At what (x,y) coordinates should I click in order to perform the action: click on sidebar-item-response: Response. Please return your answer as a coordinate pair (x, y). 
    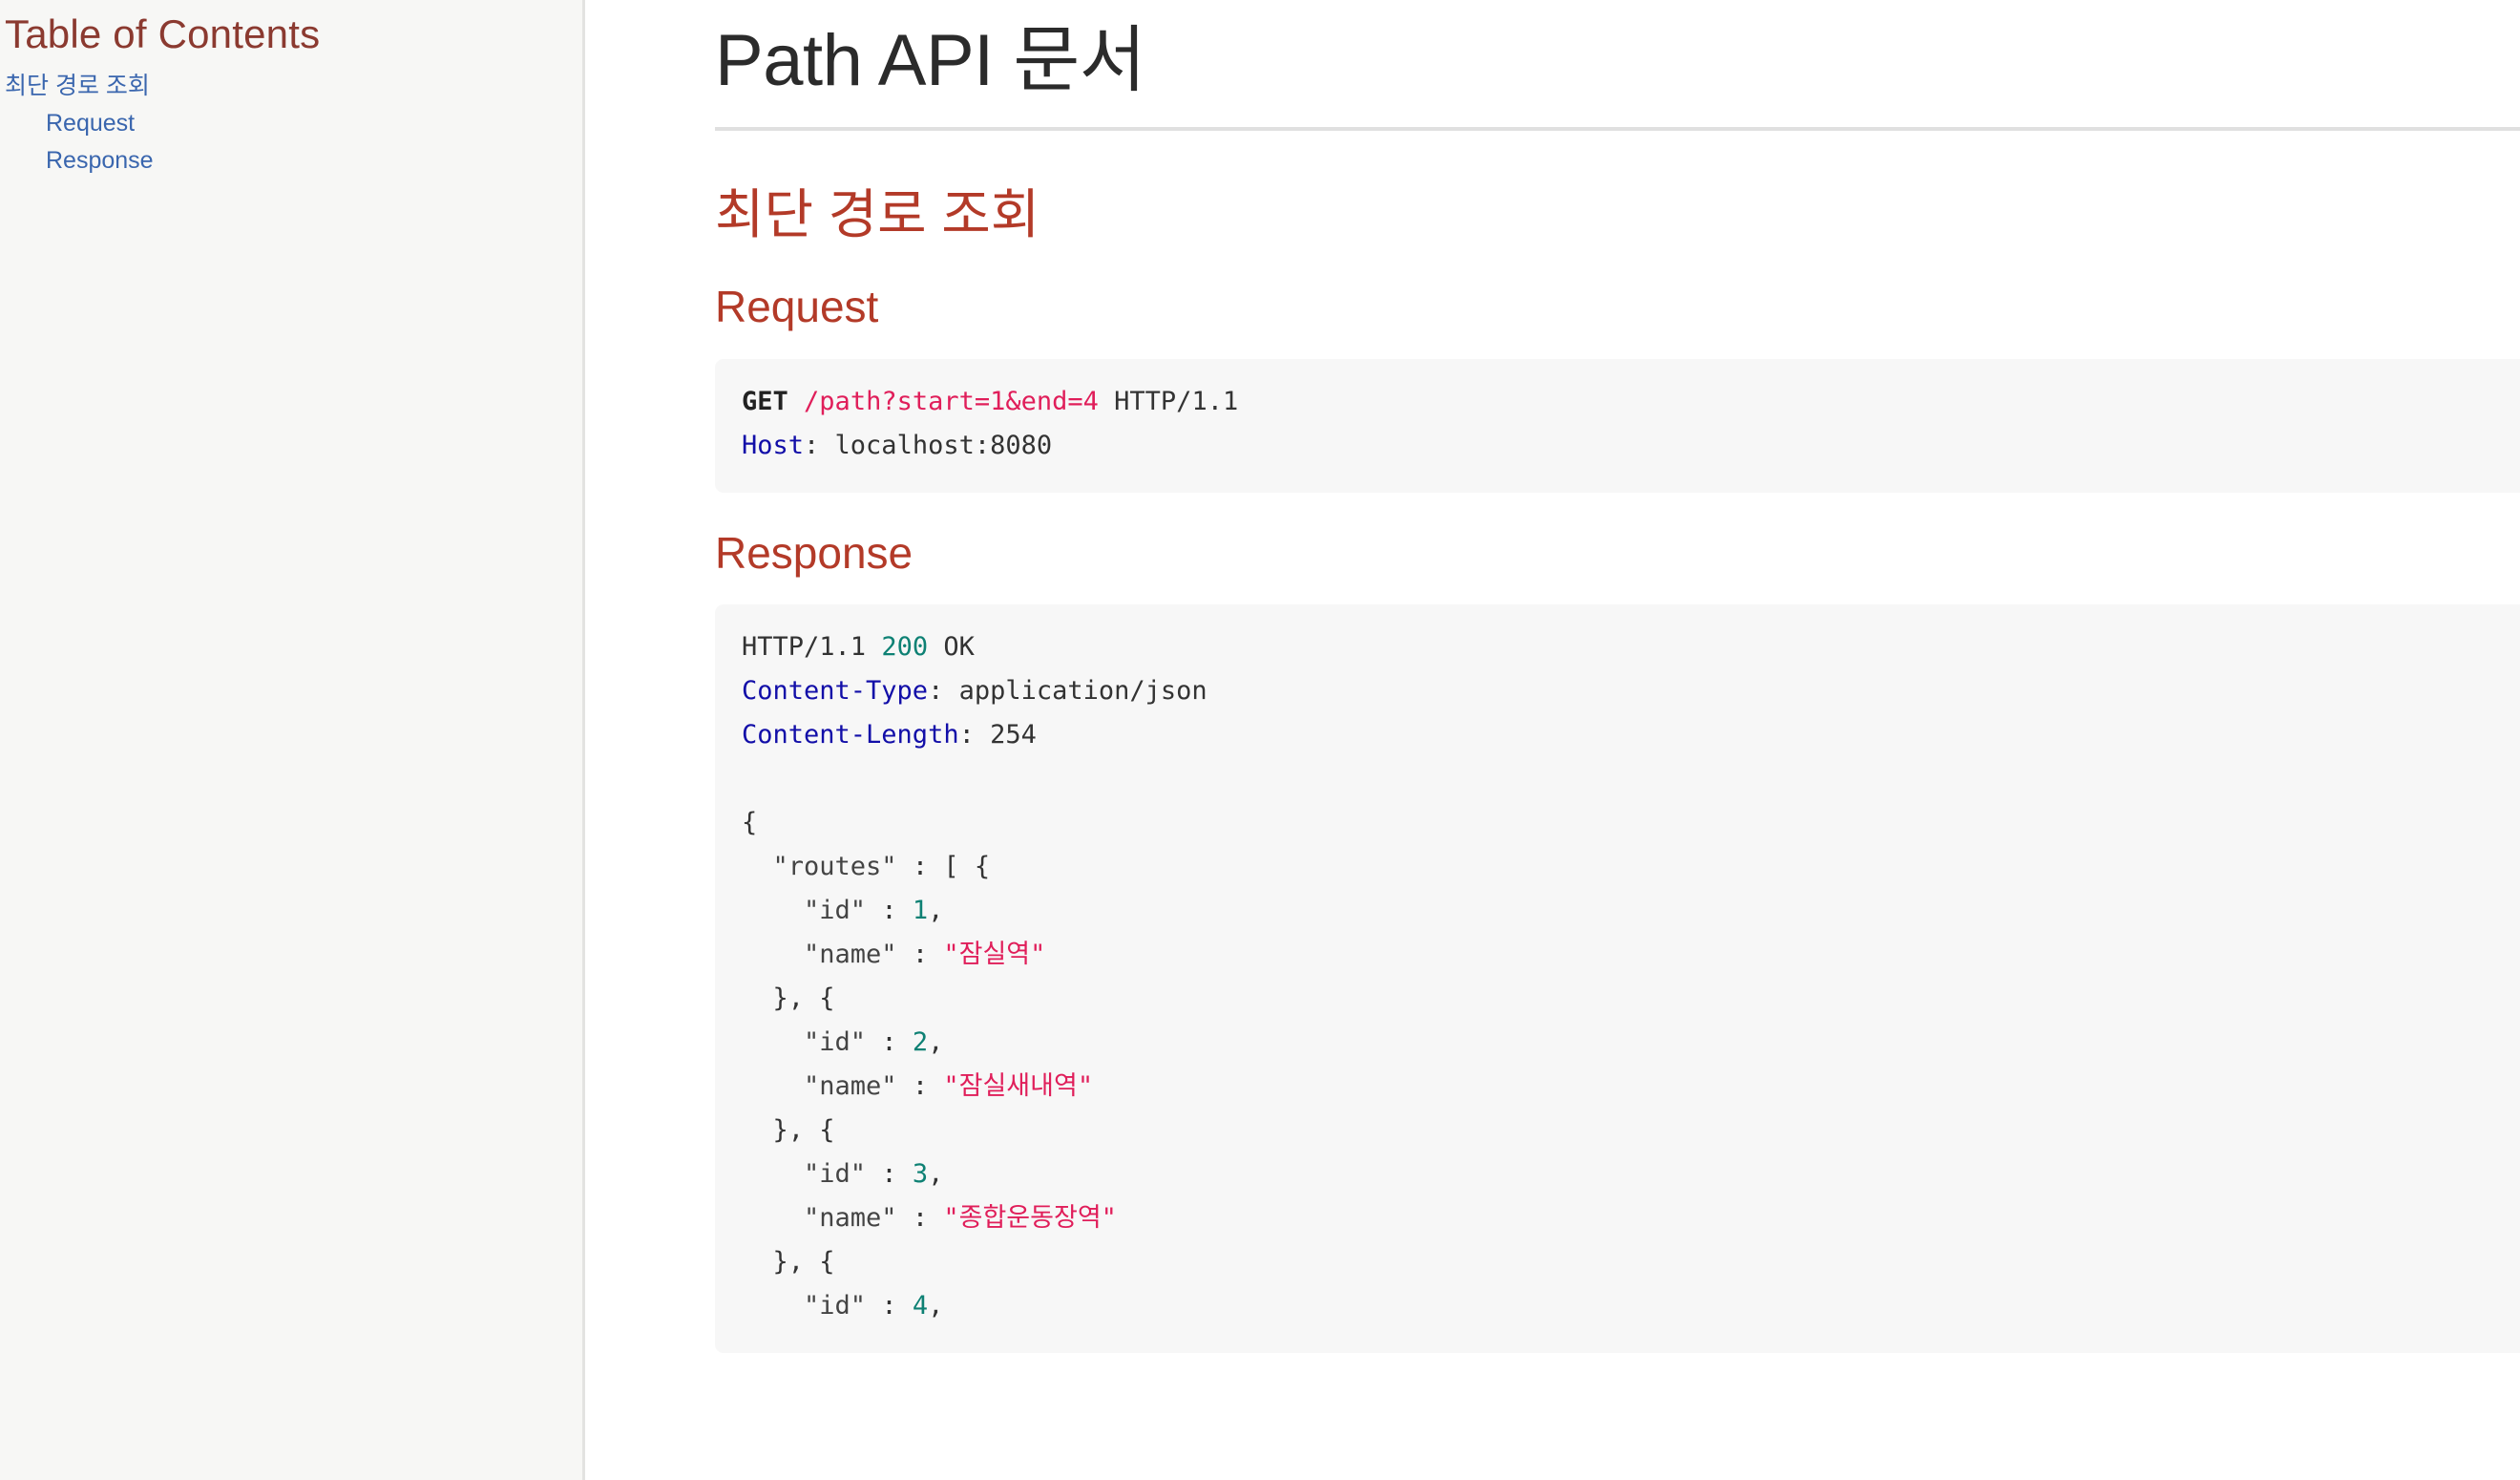
    Looking at the image, I should click on (291, 157).